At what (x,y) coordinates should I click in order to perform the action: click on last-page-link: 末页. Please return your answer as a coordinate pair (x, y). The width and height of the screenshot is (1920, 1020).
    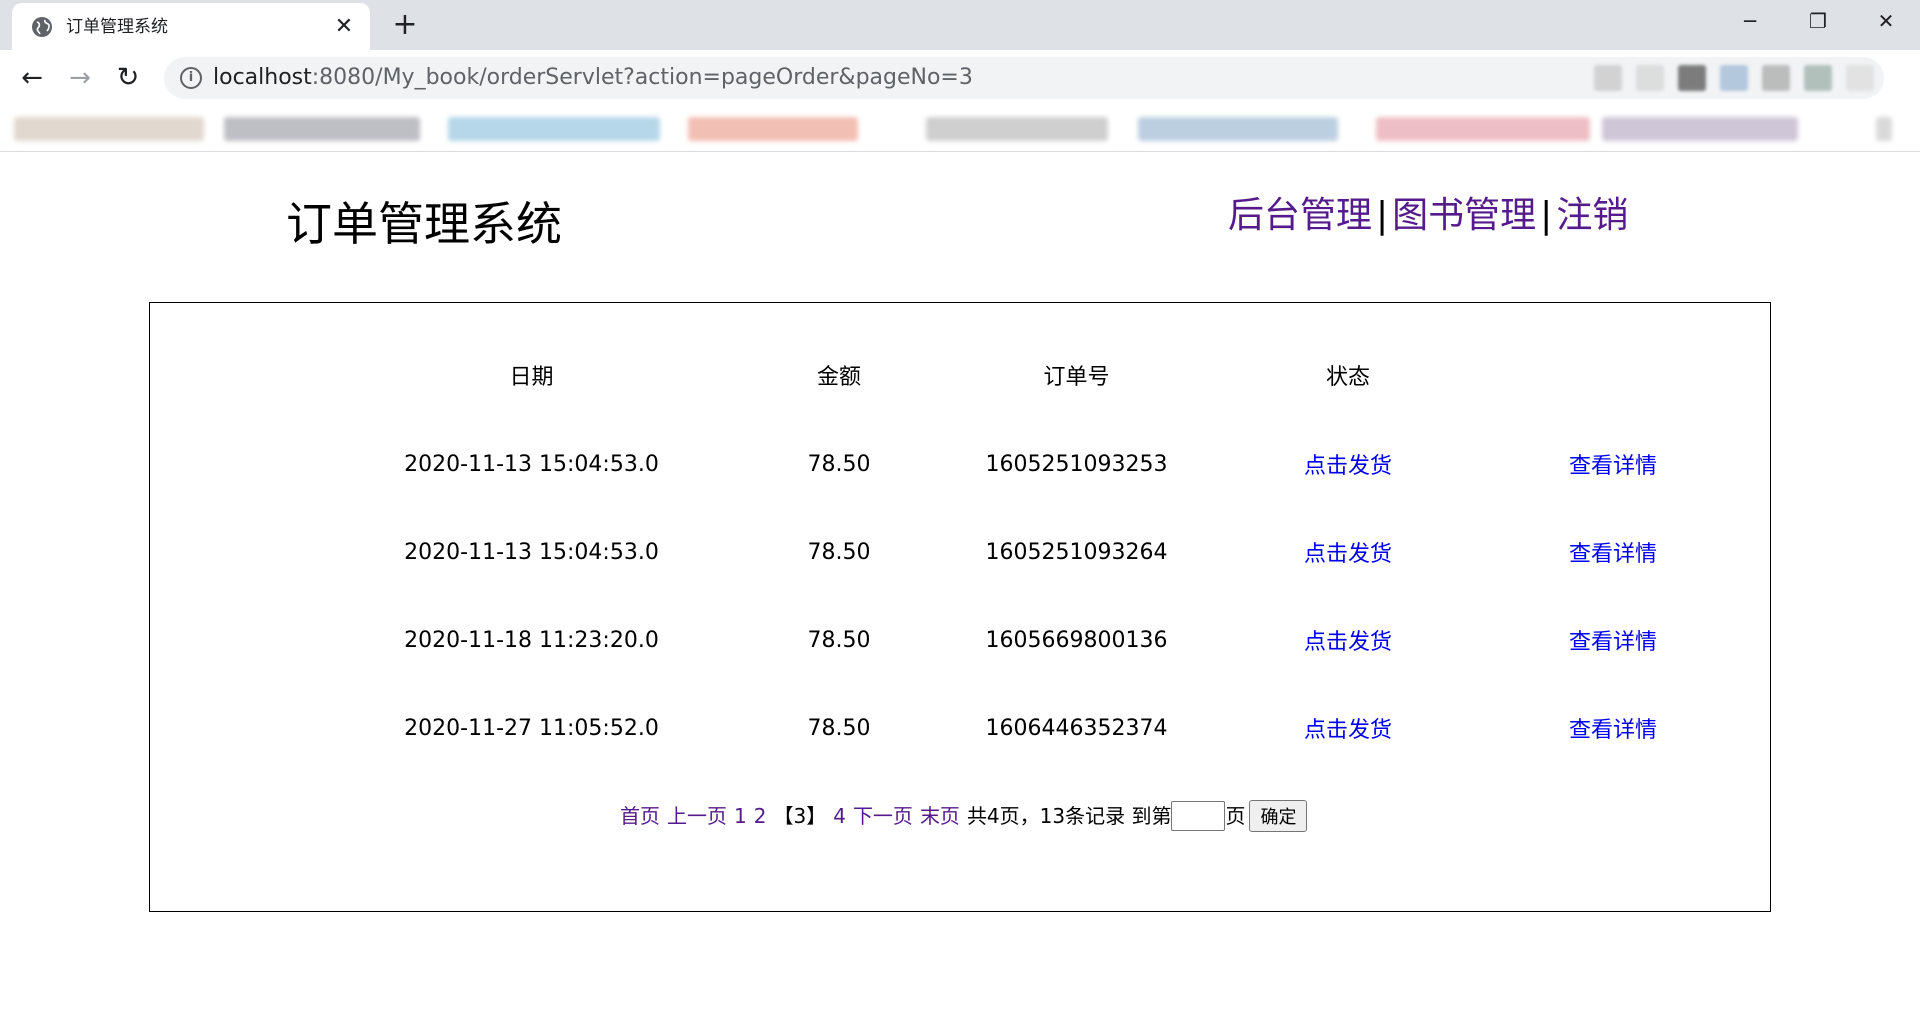
    Looking at the image, I should click on (940, 816).